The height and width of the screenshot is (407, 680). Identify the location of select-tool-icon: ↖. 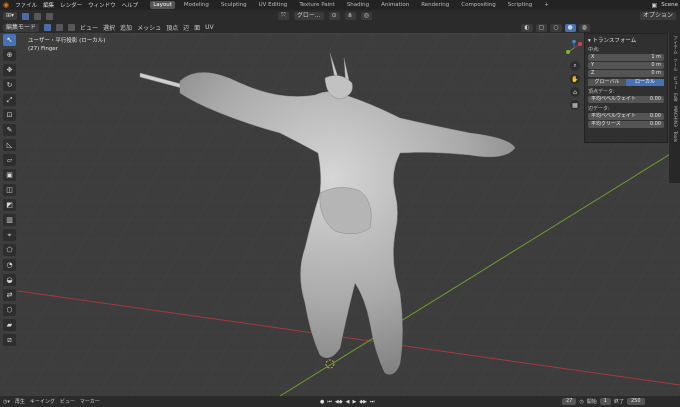
(9, 40).